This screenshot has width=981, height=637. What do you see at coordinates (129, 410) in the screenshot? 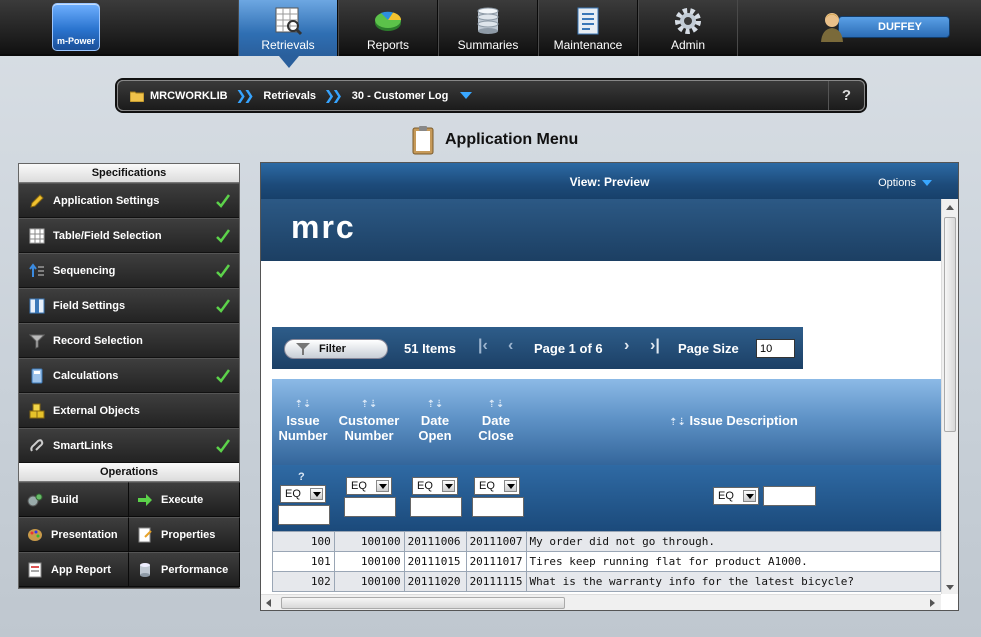
I see `spec-item-external-objects: External Objects` at bounding box center [129, 410].